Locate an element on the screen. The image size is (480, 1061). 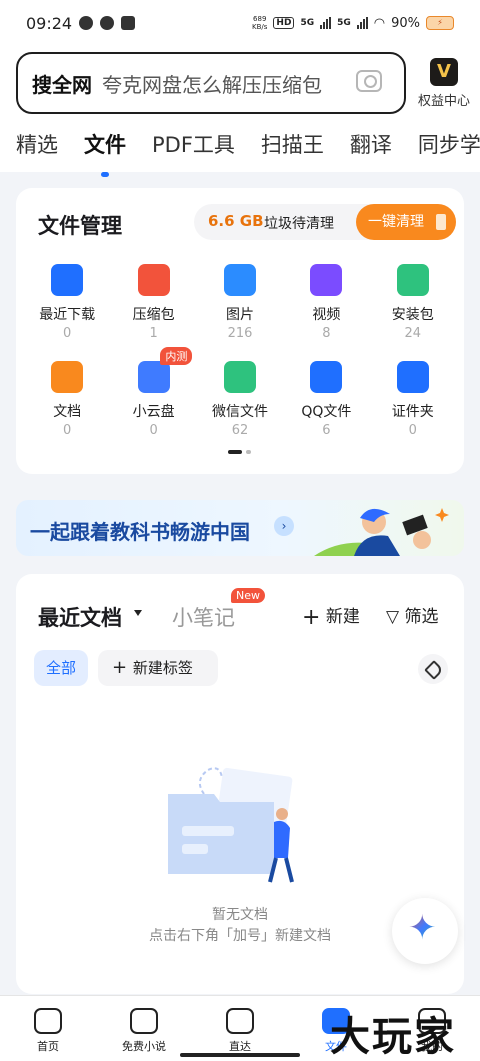
filter-label: 筛选 is located at coordinates (421, 617).